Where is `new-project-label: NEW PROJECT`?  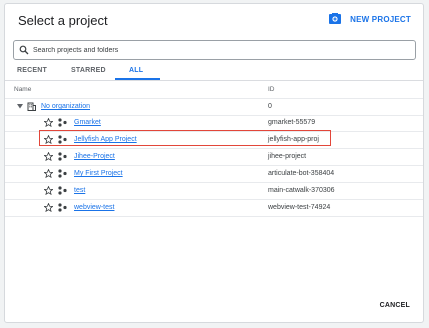 new-project-label: NEW PROJECT is located at coordinates (380, 19).